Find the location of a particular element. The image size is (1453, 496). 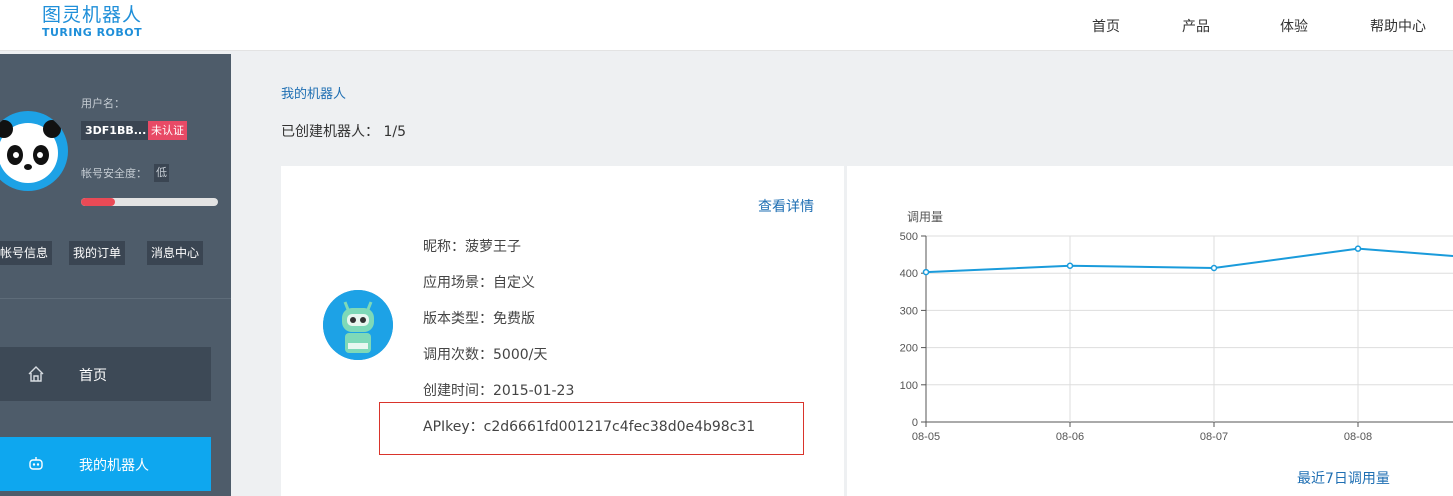

chart-y-tick-label: 300 is located at coordinates (909, 311).